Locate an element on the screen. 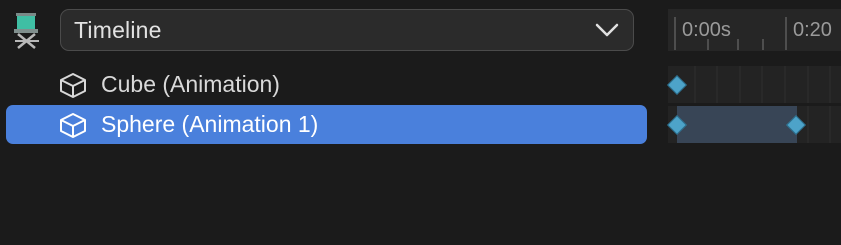 This screenshot has height=245, width=841. timeline-dropdown-value: Timeline is located at coordinates (118, 29).